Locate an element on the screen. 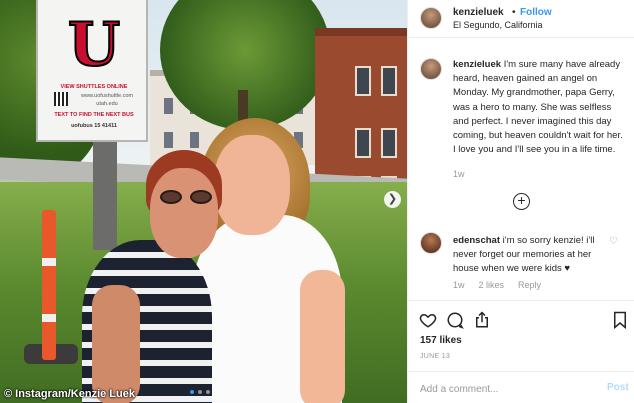  comment-input is located at coordinates (505, 389).